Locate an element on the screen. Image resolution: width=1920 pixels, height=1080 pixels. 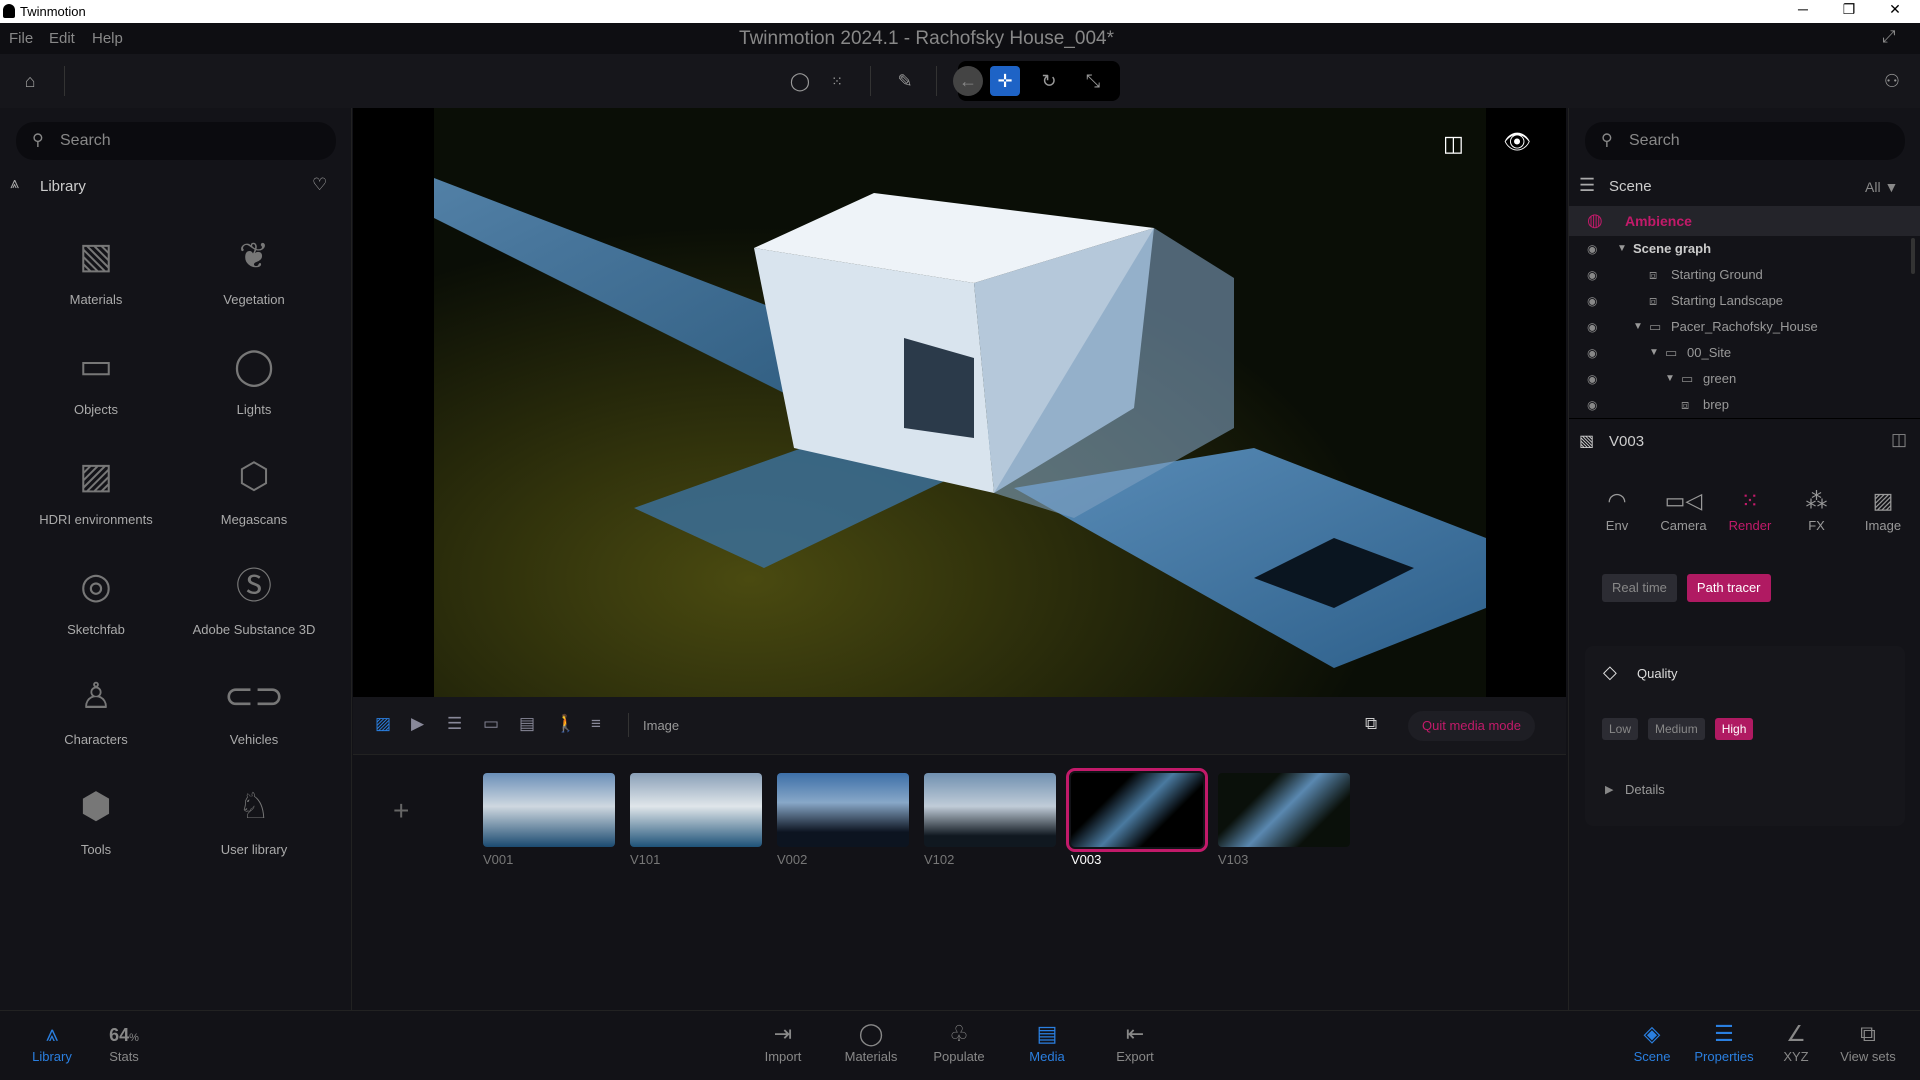
scene-label: Scene is located at coordinates (1630, 186).